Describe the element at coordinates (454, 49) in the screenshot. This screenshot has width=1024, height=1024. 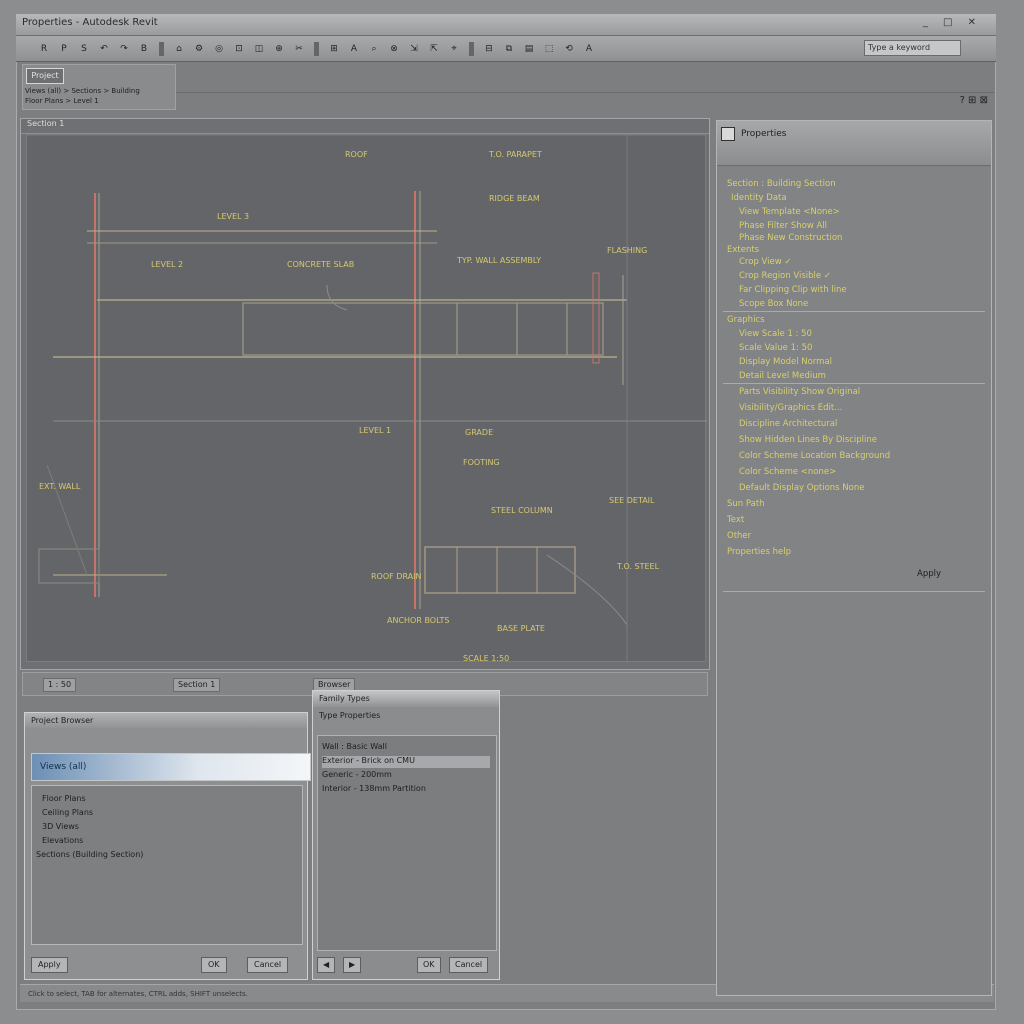
I see `toolbar-button: ⌖` at that location.